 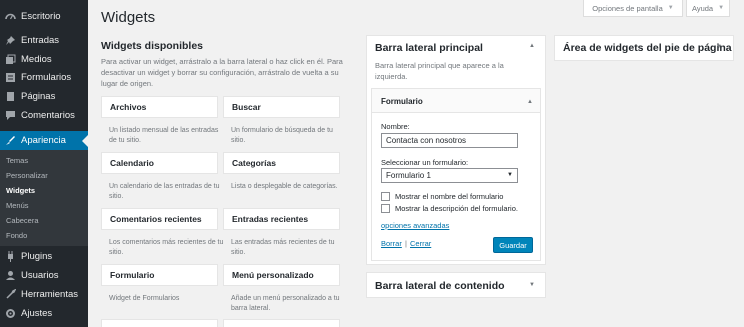 What do you see at coordinates (159, 107) in the screenshot?
I see `widget-archives: Archivos` at bounding box center [159, 107].